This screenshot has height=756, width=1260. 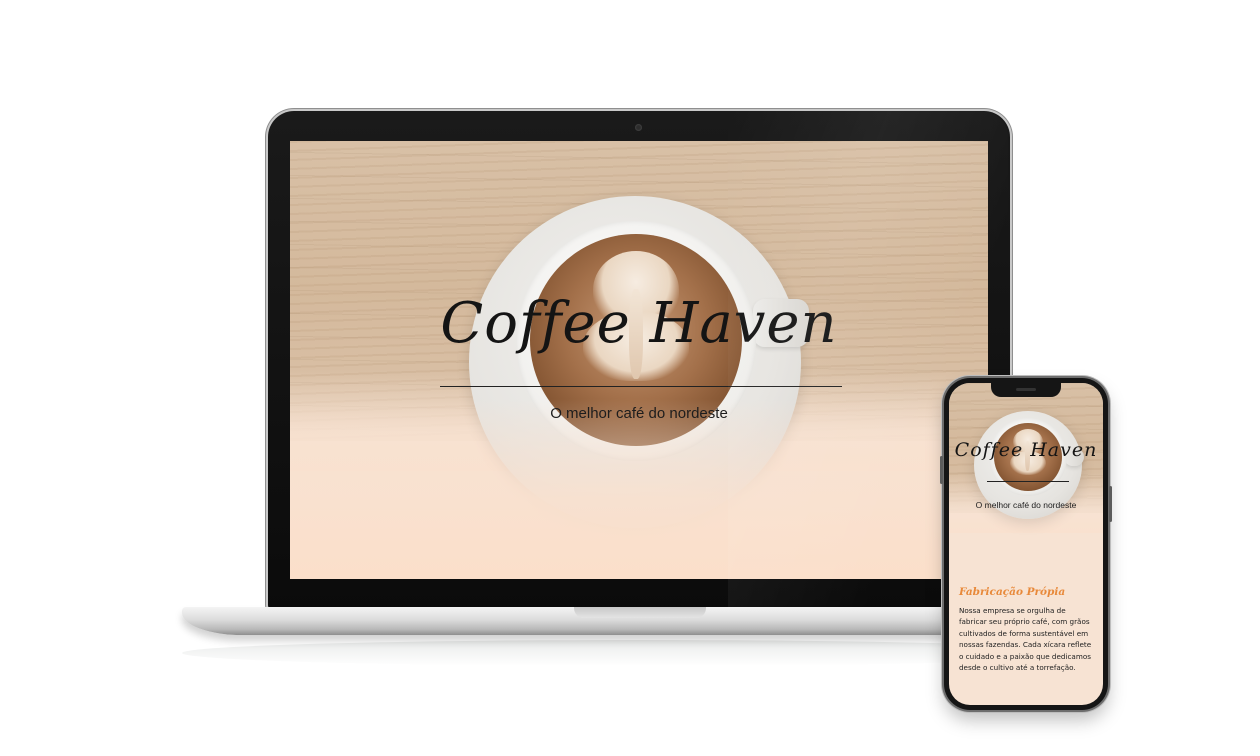 I want to click on laptop-trackpad-notch, so click(x=640, y=612).